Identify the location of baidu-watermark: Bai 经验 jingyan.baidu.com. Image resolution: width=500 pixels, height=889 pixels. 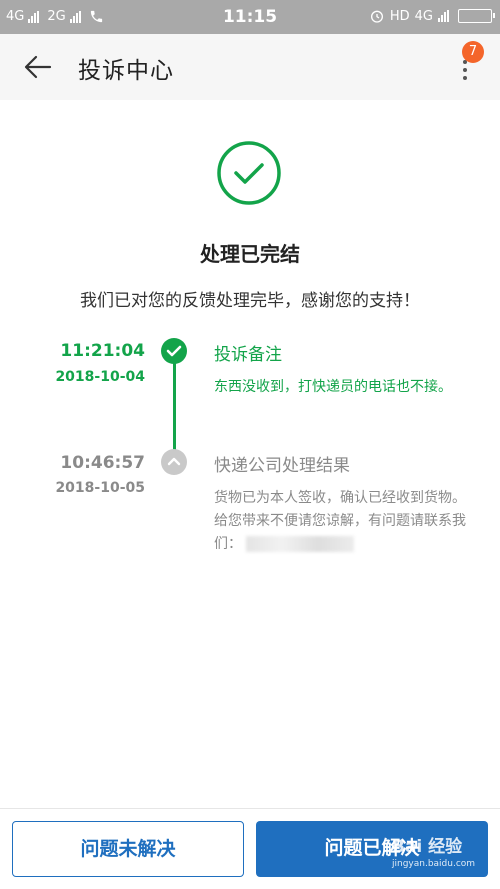
(442, 850).